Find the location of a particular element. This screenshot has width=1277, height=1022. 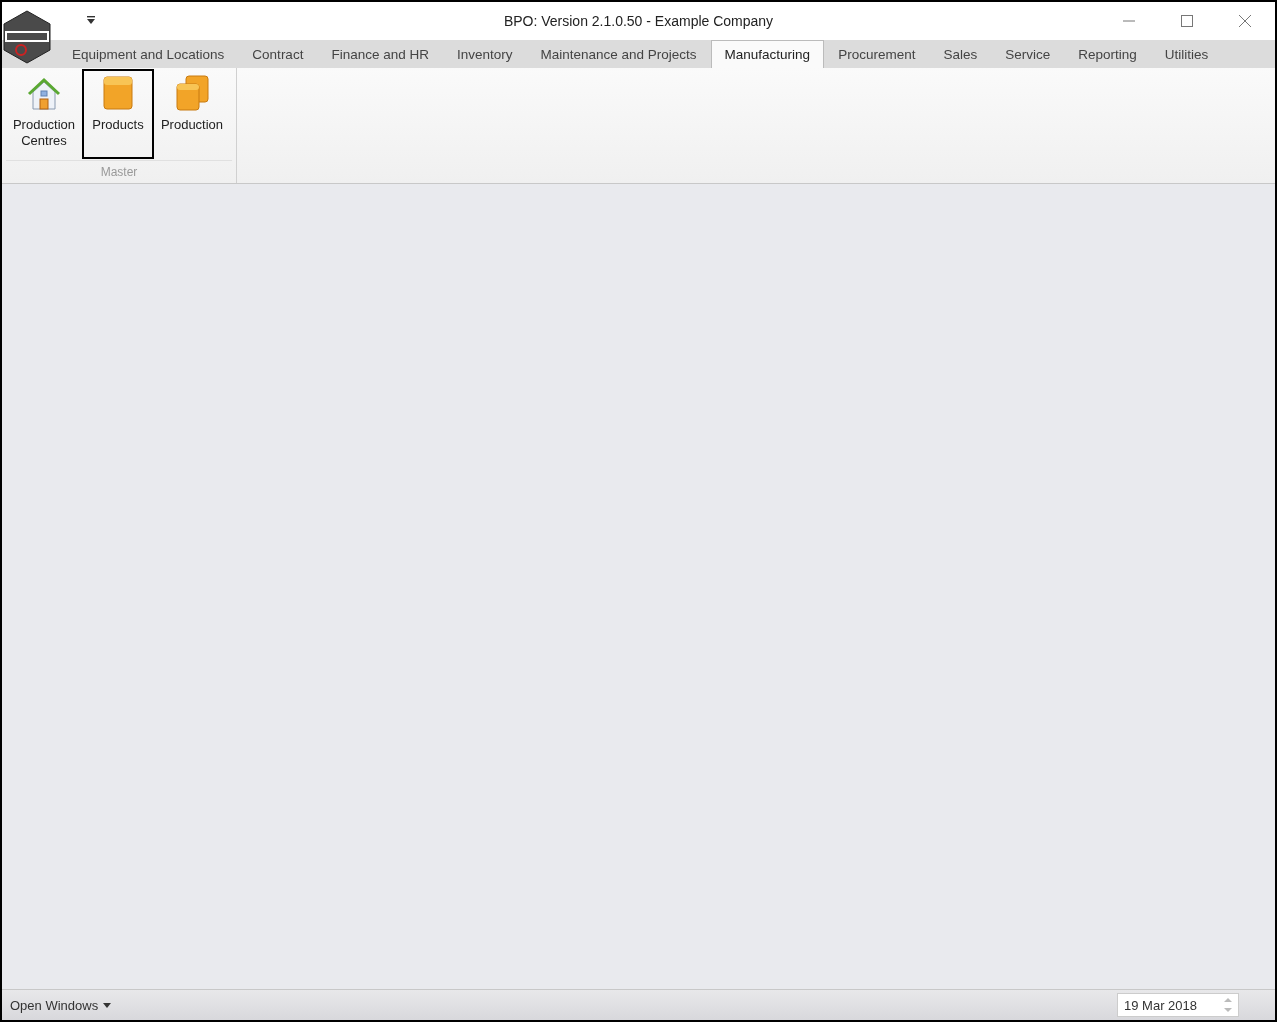

quick-access-caret-icon is located at coordinates (91, 20).